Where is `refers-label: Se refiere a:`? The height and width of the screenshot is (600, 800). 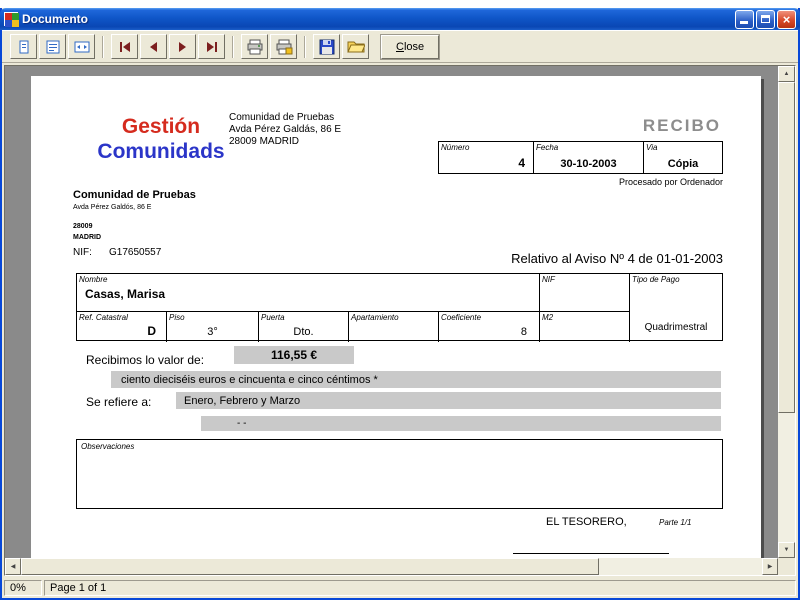 refers-label: Se refiere a: is located at coordinates (119, 402).